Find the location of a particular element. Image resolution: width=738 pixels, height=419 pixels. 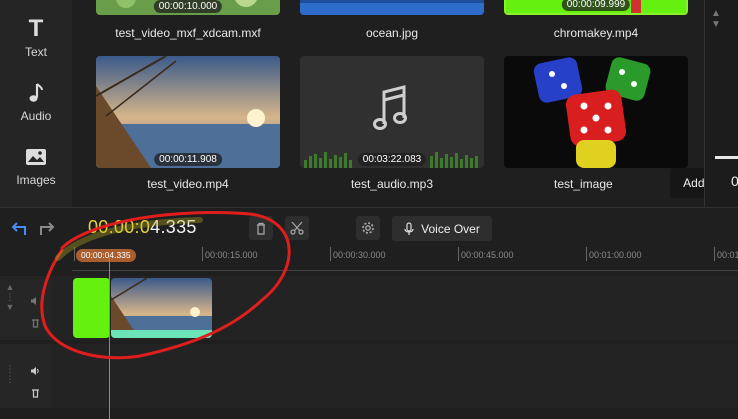

microphone-icon is located at coordinates (409, 228).